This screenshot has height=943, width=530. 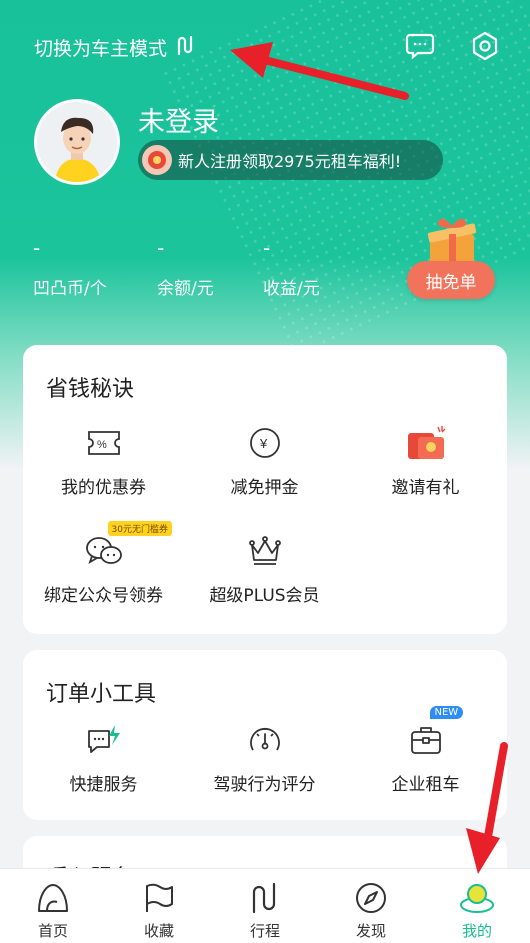 I want to click on gift-box-icon, so click(x=453, y=240).